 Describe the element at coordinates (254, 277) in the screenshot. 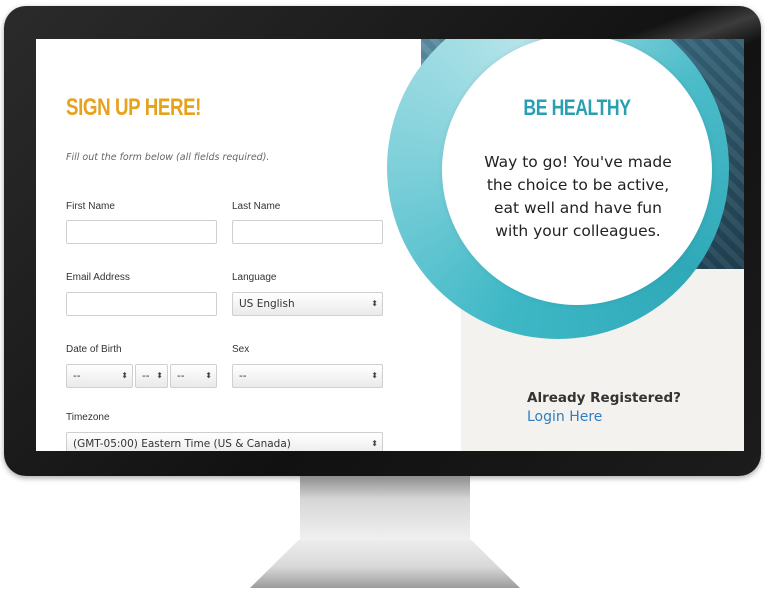

I see `language-label: Language` at that location.